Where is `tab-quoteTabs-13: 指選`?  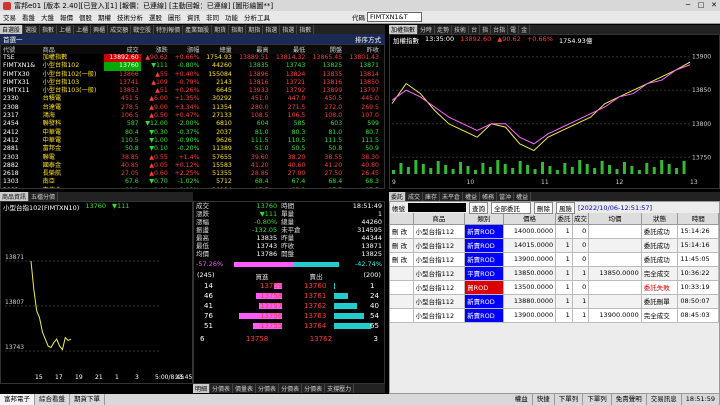
tab-quoteTabs-13: 指選 is located at coordinates (272, 29).